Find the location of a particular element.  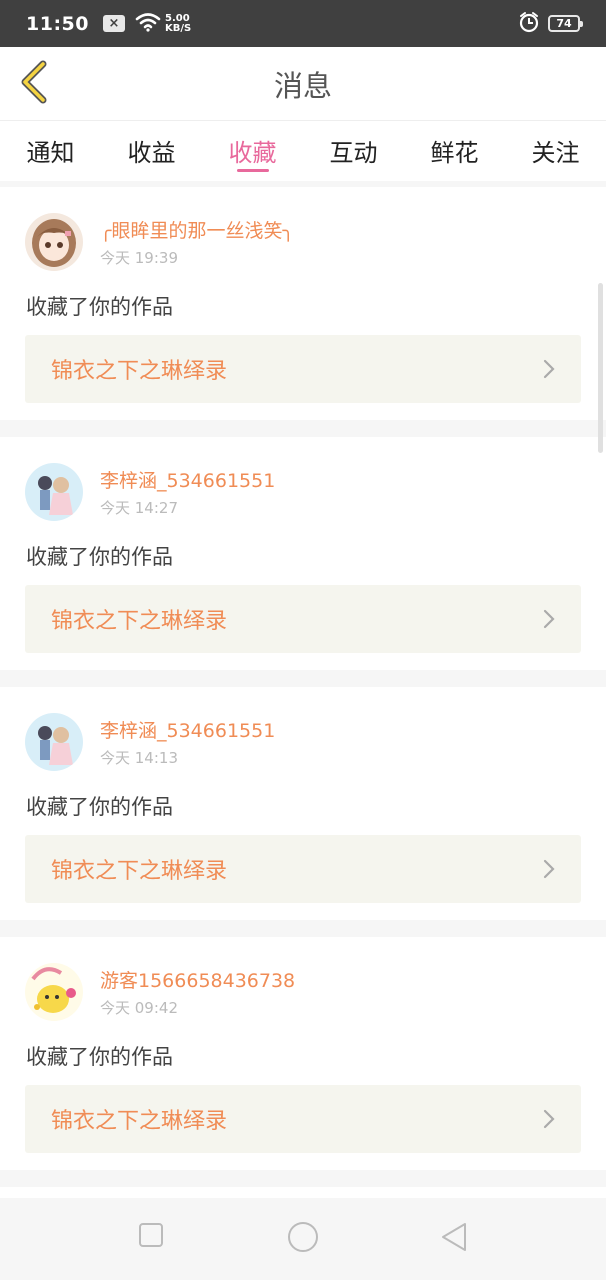

recent-apps-button is located at coordinates (151, 1237).